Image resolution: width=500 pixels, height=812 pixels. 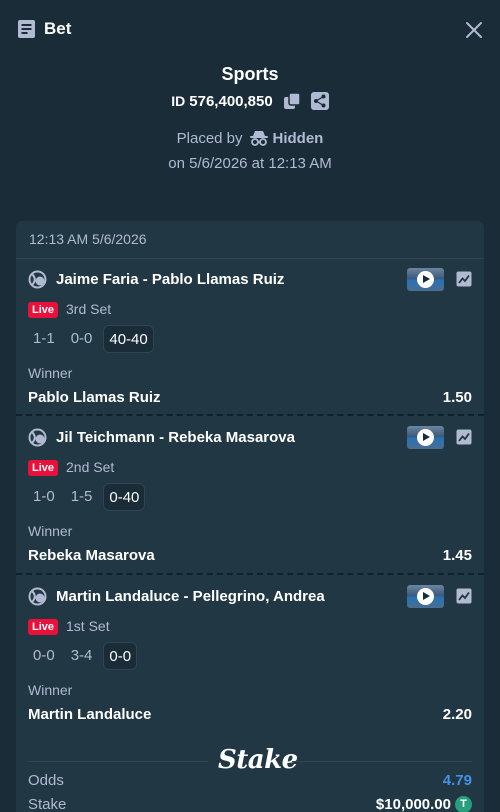 I want to click on leg-odds: 1.50, so click(x=457, y=397).